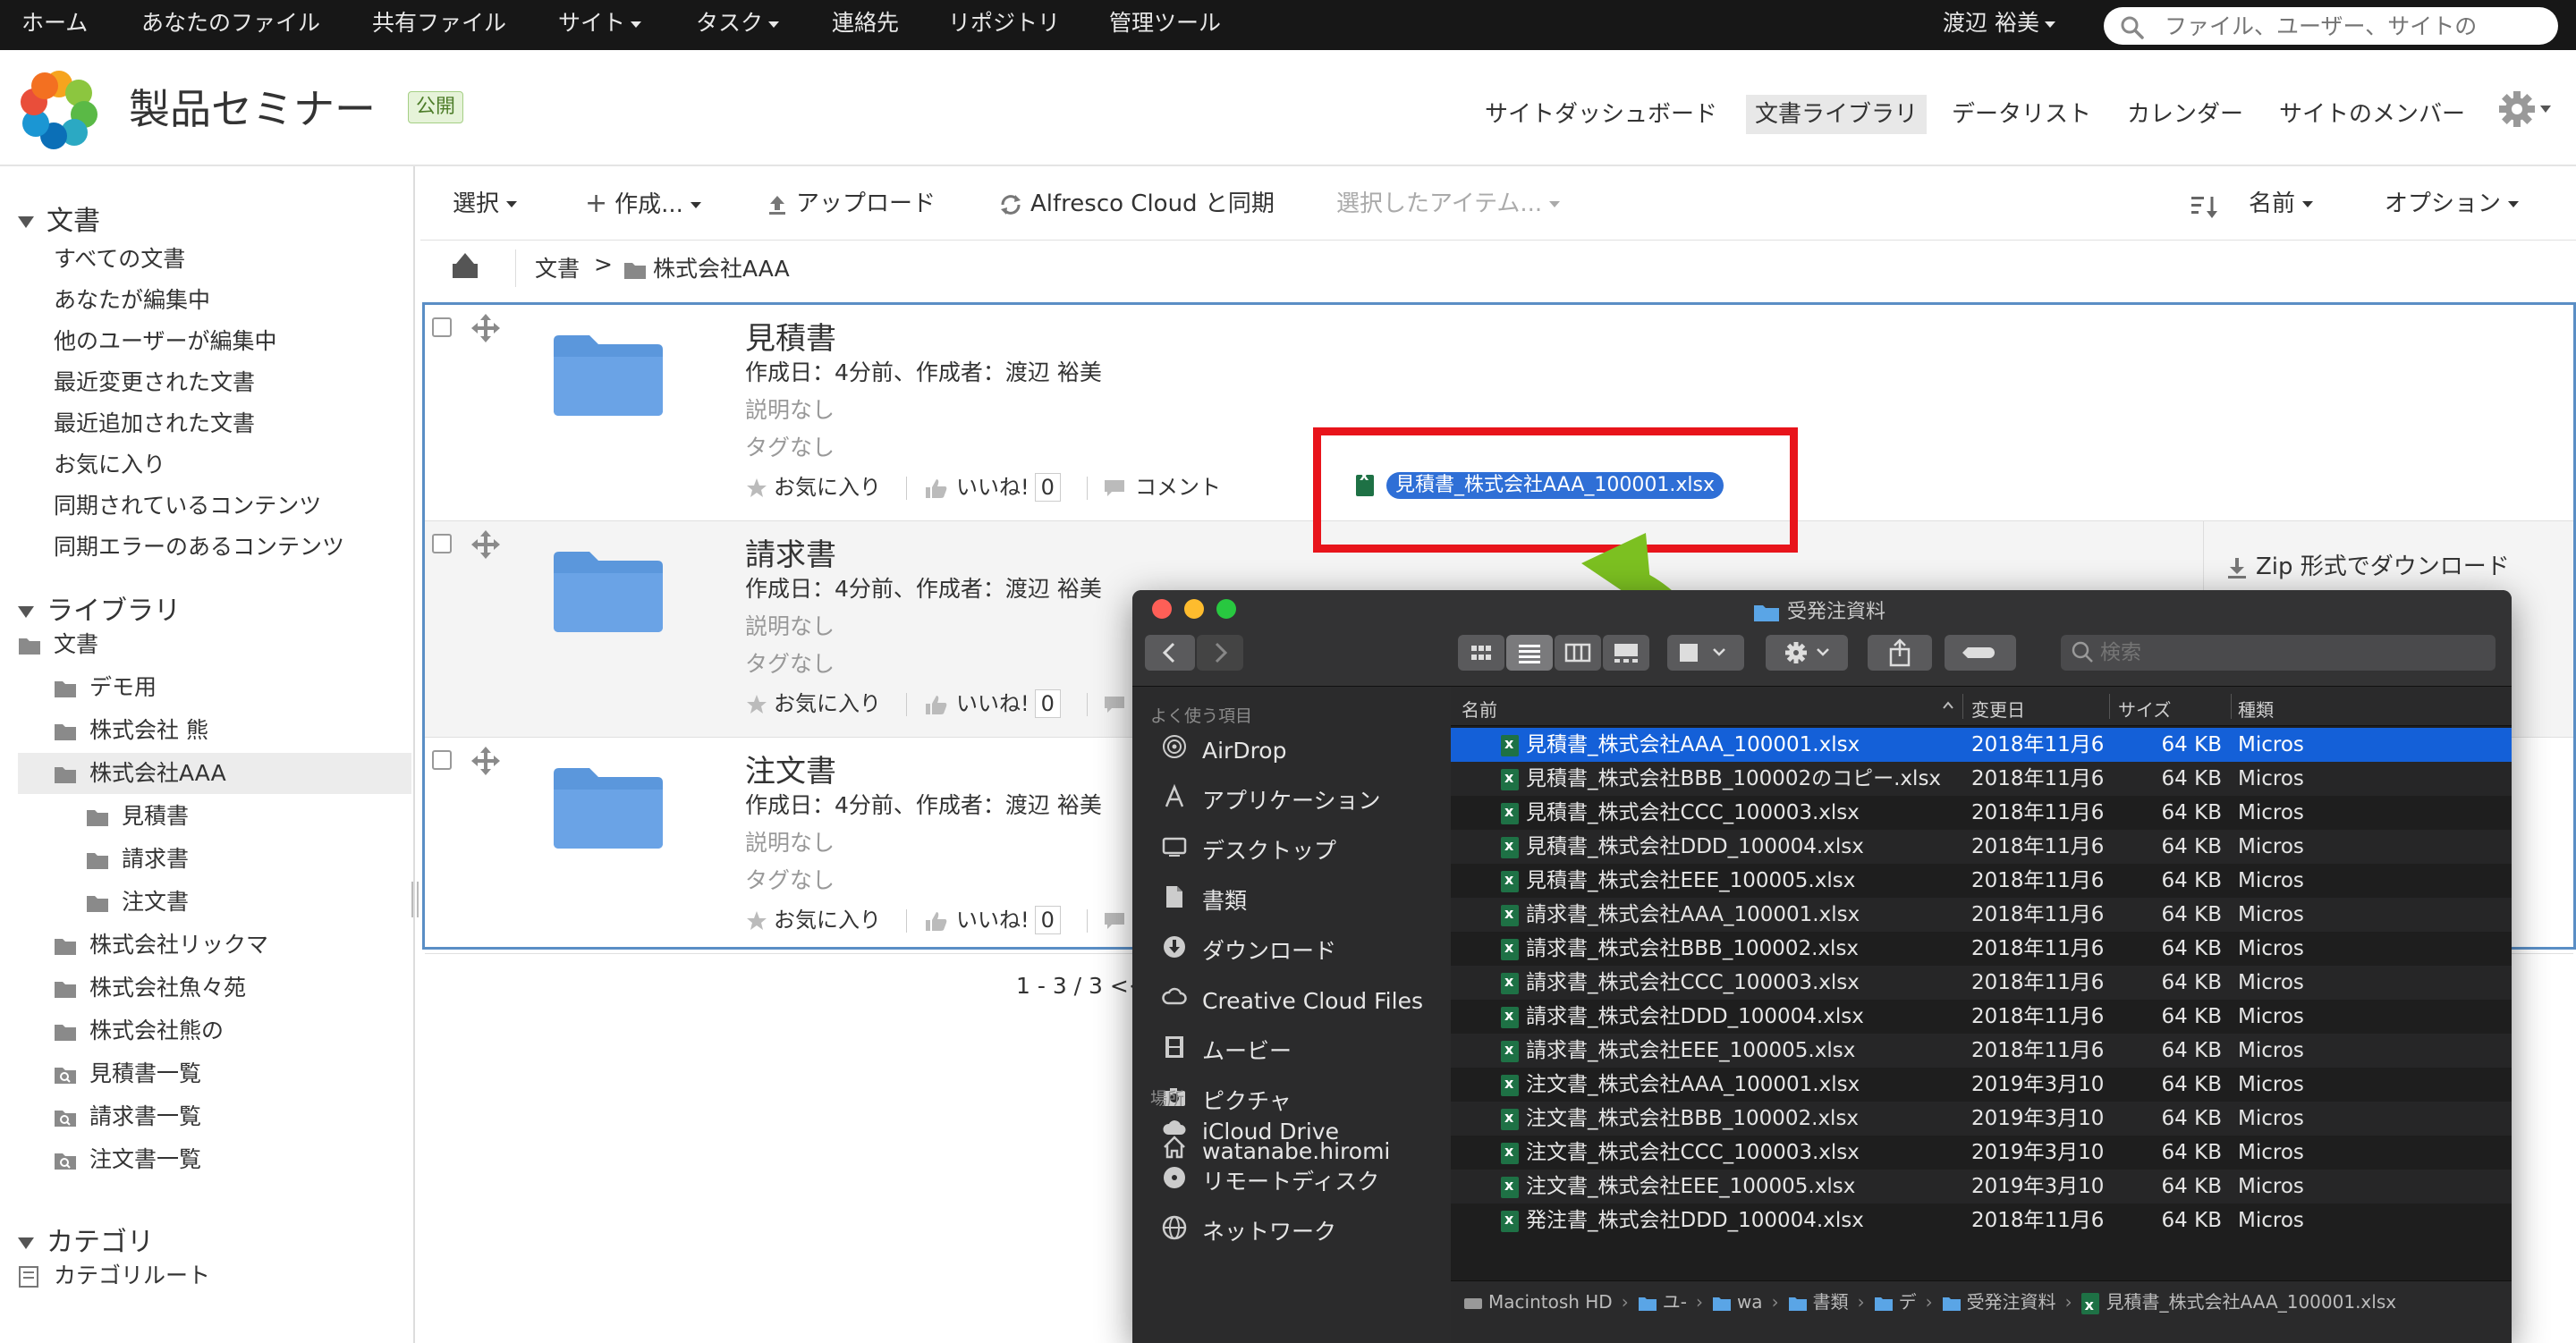 The image size is (2576, 1343). What do you see at coordinates (1900, 653) in the screenshot?
I see `share-button` at bounding box center [1900, 653].